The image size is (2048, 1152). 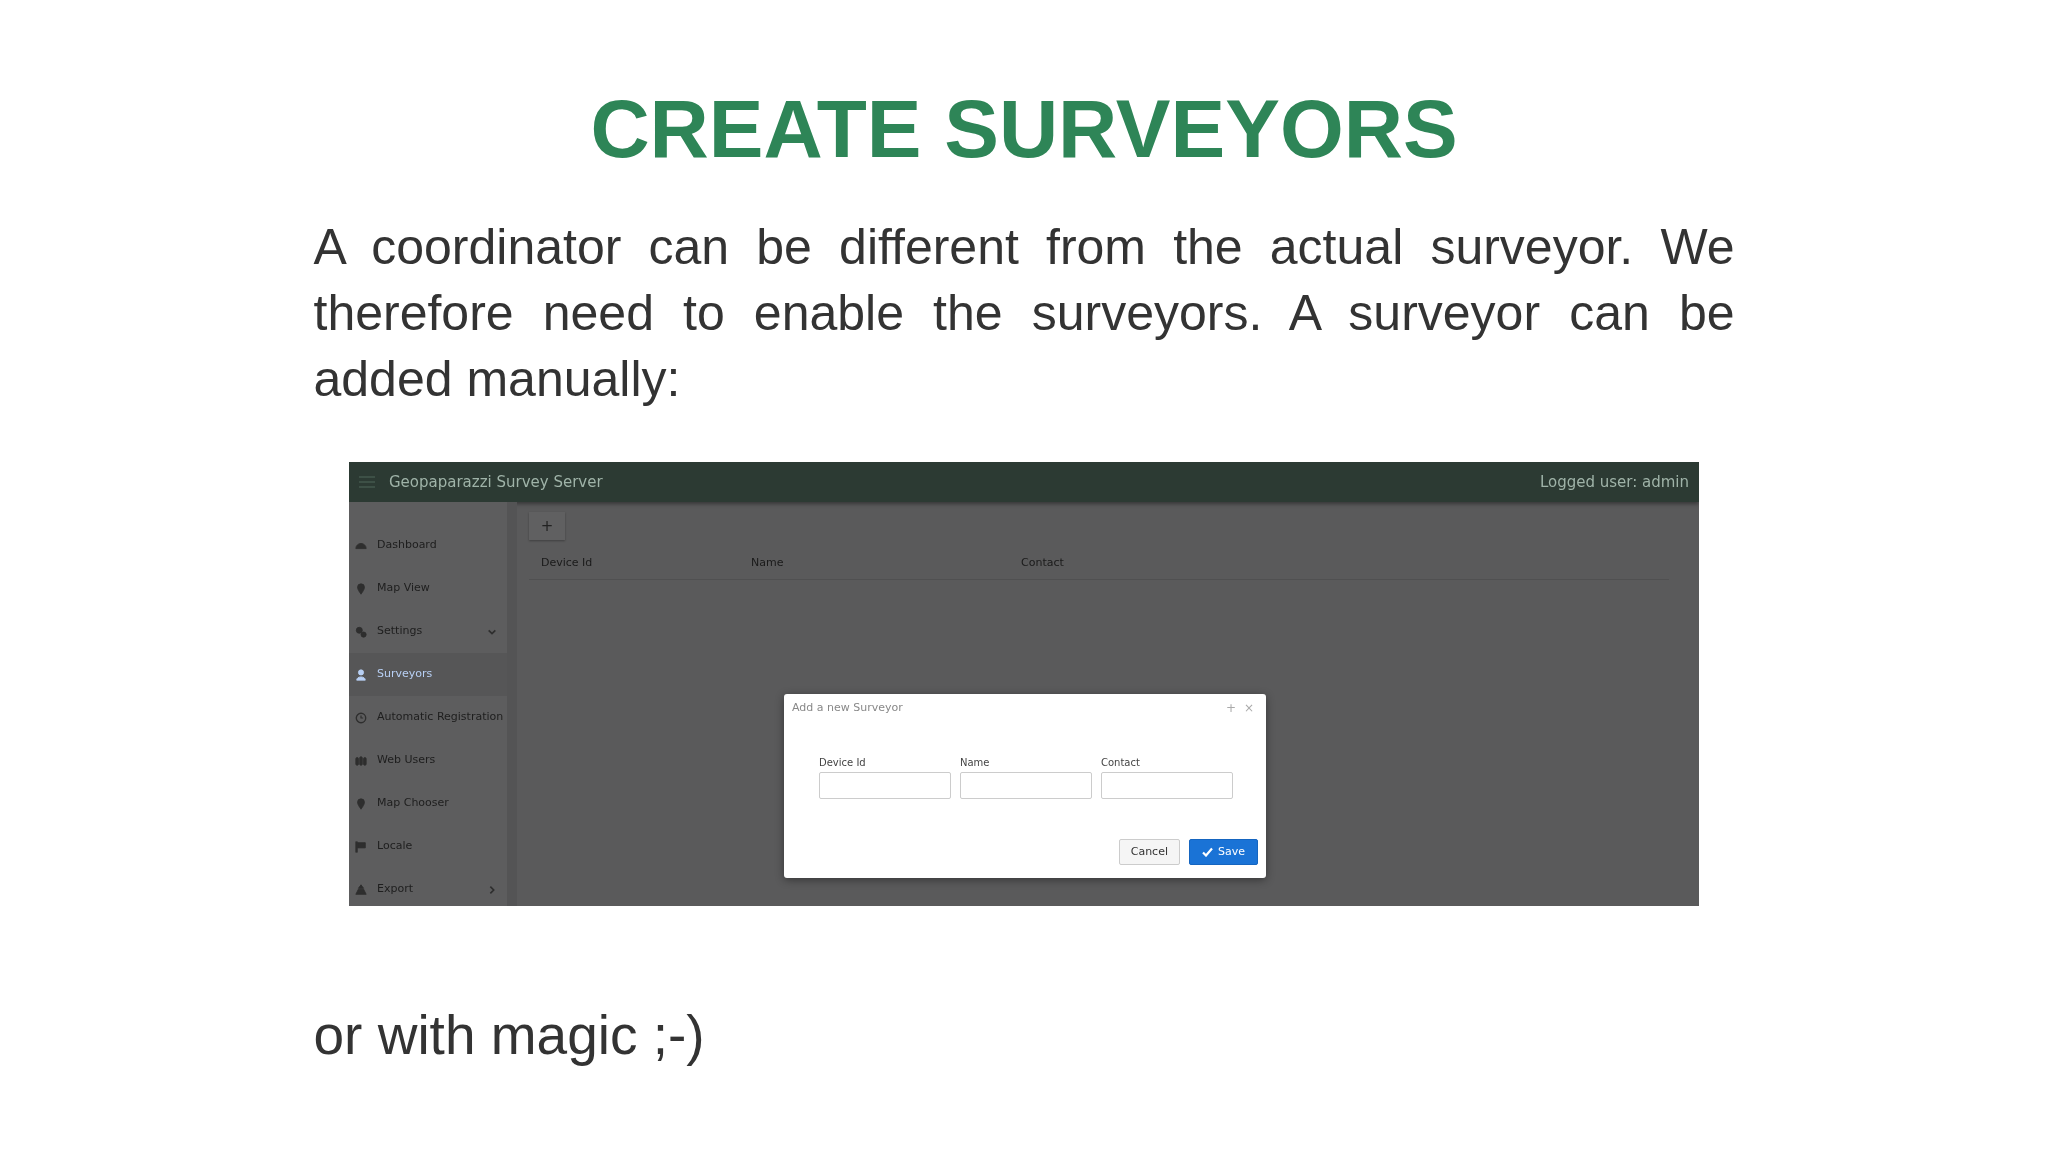 I want to click on column-header: Name, so click(x=767, y=563).